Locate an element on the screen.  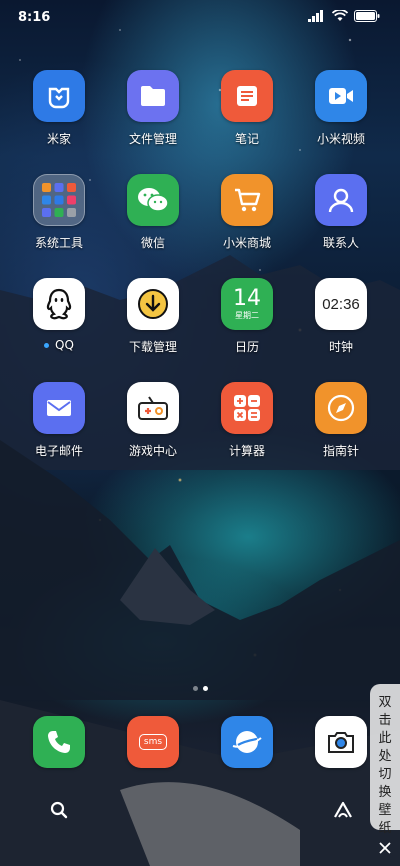
app-mi-video: 小米视频 is located at coordinates (341, 115).